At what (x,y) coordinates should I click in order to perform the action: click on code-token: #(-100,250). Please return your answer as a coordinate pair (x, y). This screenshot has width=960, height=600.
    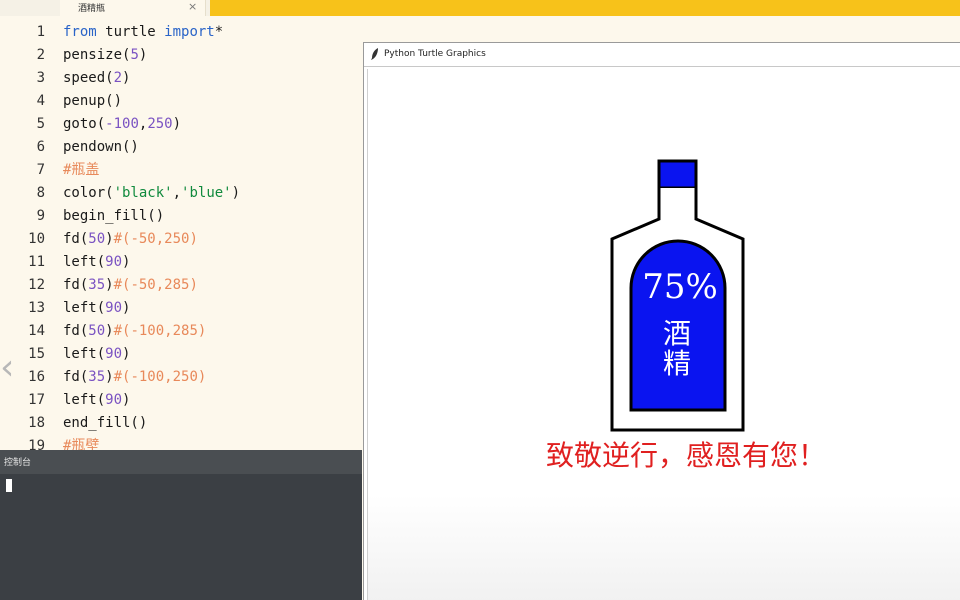
    Looking at the image, I should click on (160, 377).